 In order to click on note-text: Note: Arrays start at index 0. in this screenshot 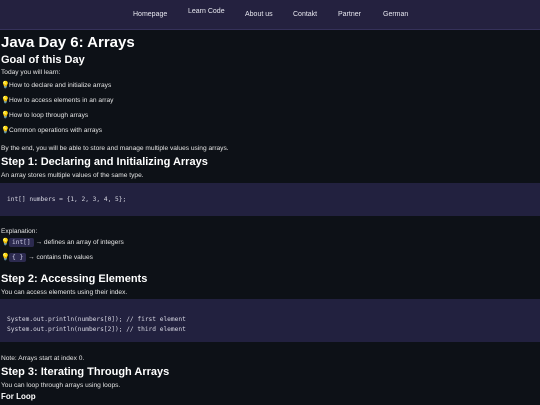, I will do `click(43, 358)`.